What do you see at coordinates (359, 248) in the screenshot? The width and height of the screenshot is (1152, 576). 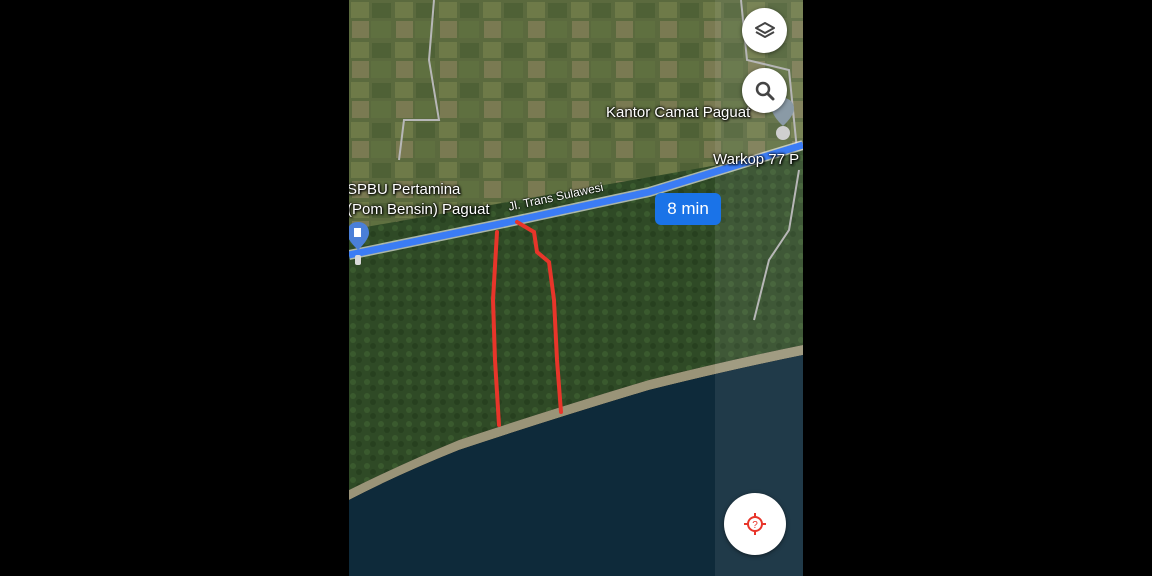 I see `gas-station-pin-icon` at bounding box center [359, 248].